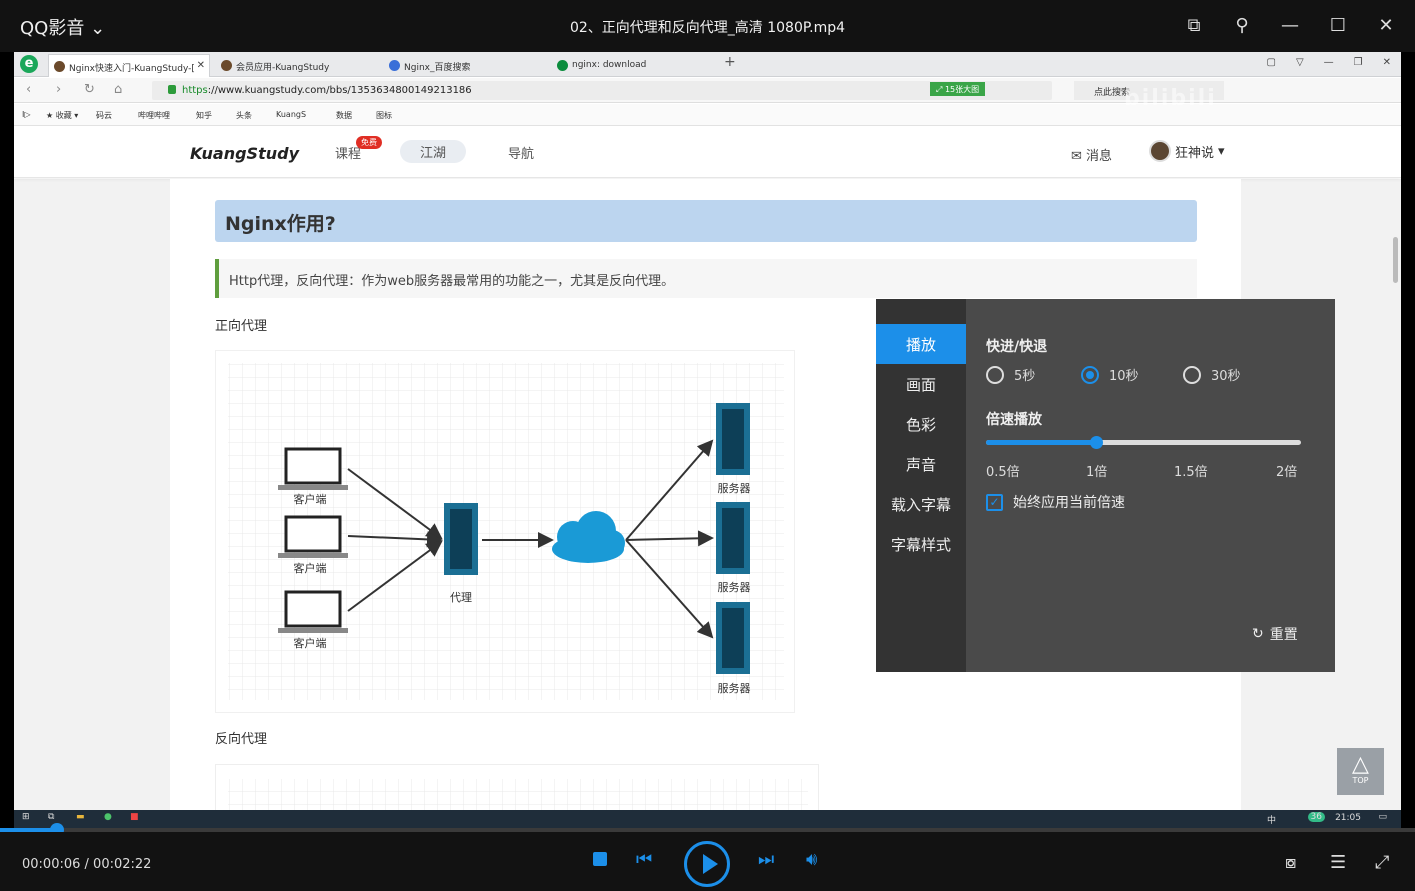 The height and width of the screenshot is (891, 1415). Describe the element at coordinates (1360, 764) in the screenshot. I see `triangle-up-icon: △` at that location.